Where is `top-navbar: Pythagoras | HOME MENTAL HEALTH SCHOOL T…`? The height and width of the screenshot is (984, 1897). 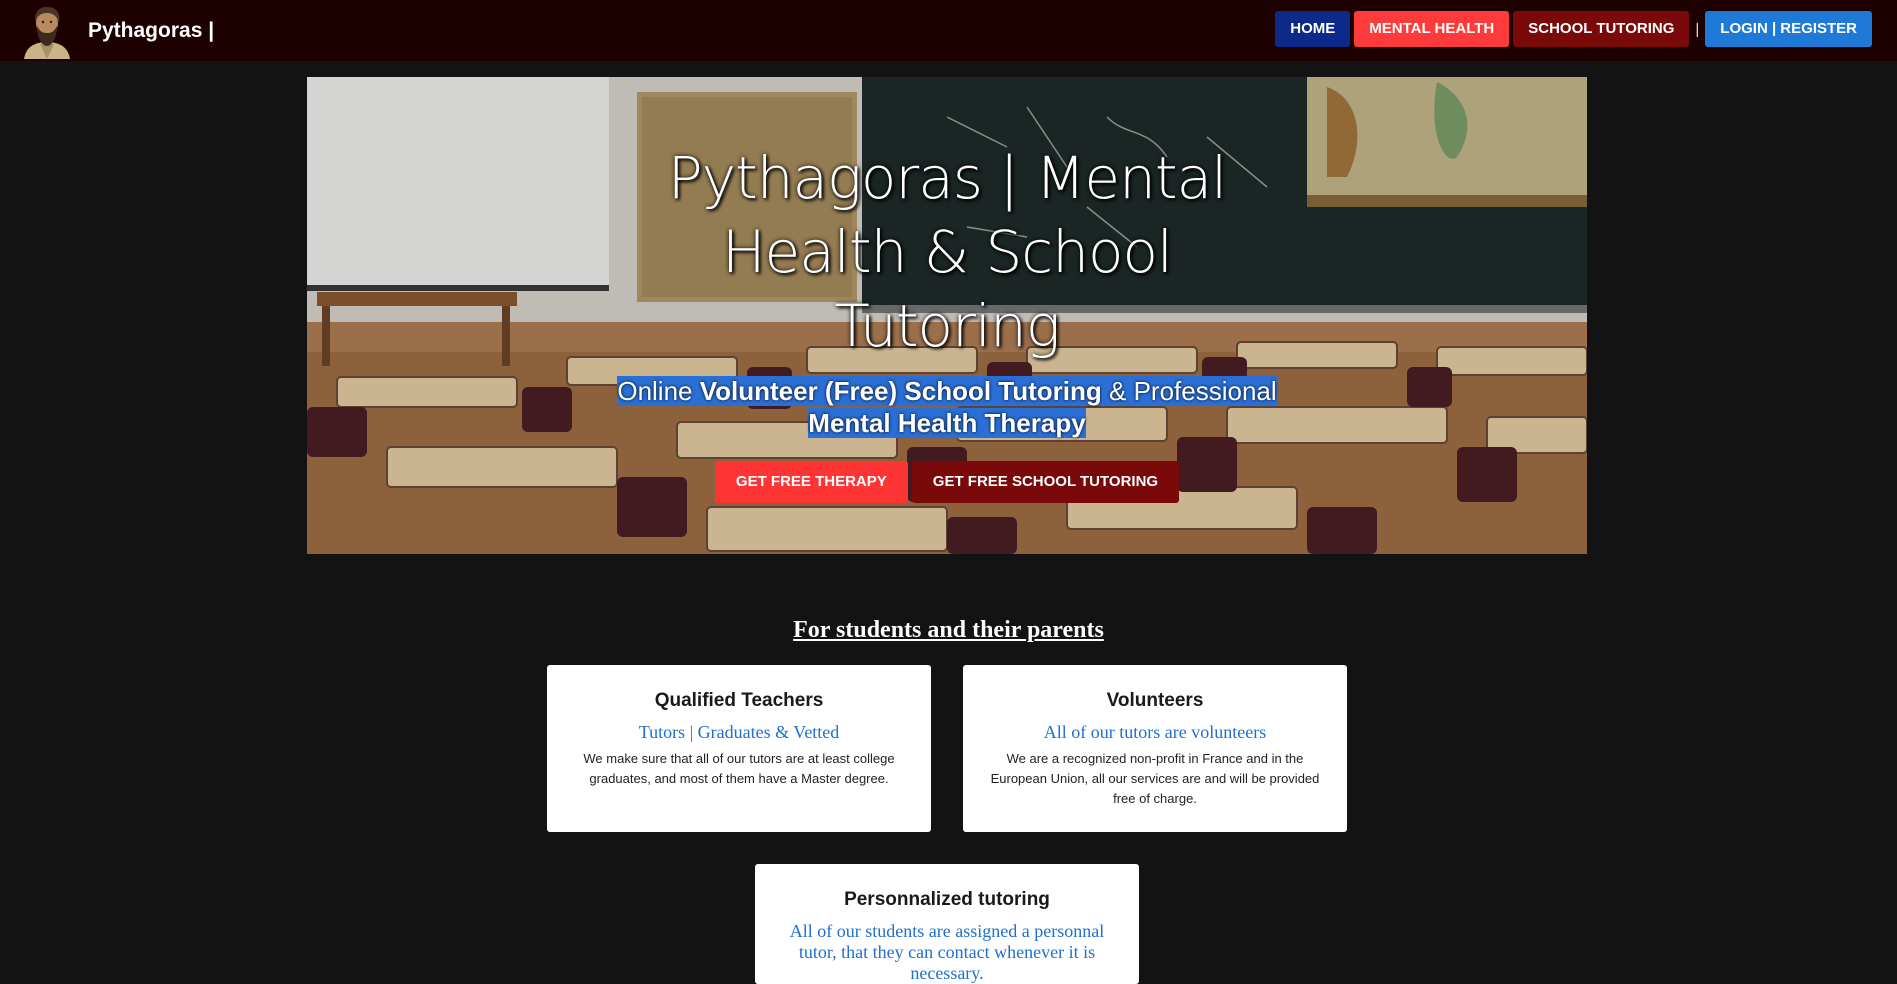 top-navbar: Pythagoras | HOME MENTAL HEALTH SCHOOL T… is located at coordinates (948, 30).